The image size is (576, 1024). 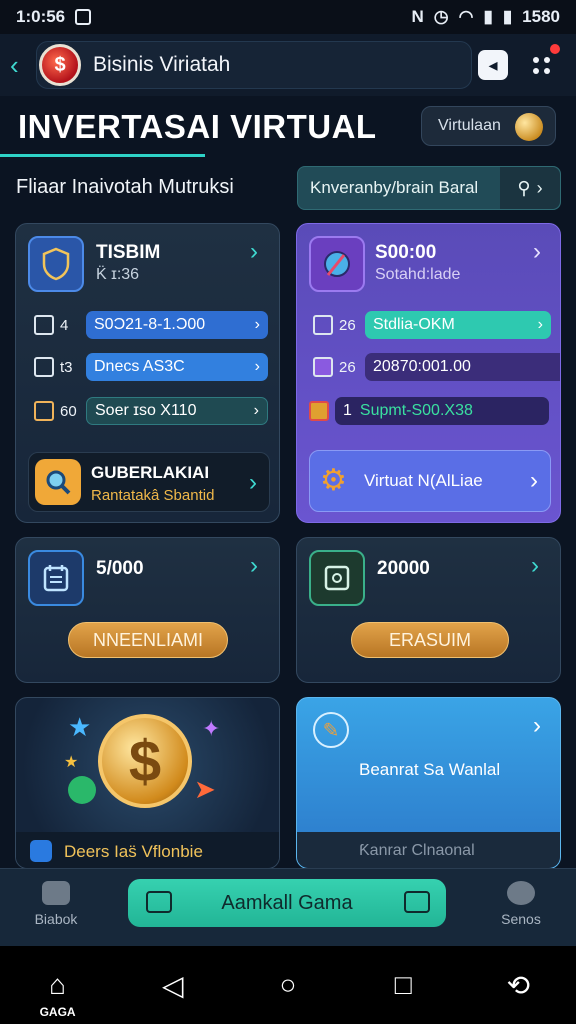 I want to click on mode-label: Virtulaan, so click(x=469, y=125).